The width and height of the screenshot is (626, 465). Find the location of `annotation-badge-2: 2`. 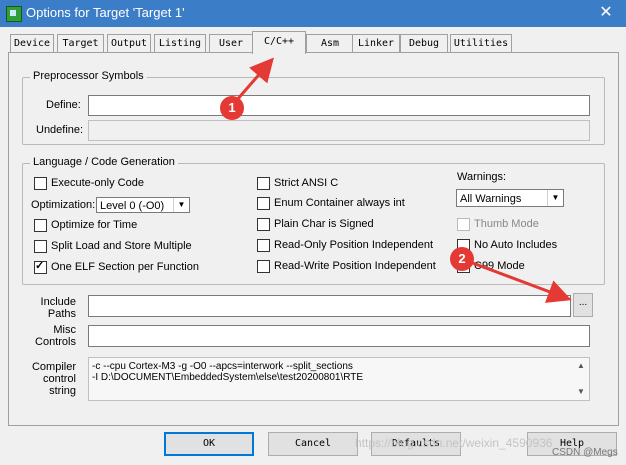

annotation-badge-2: 2 is located at coordinates (462, 259).